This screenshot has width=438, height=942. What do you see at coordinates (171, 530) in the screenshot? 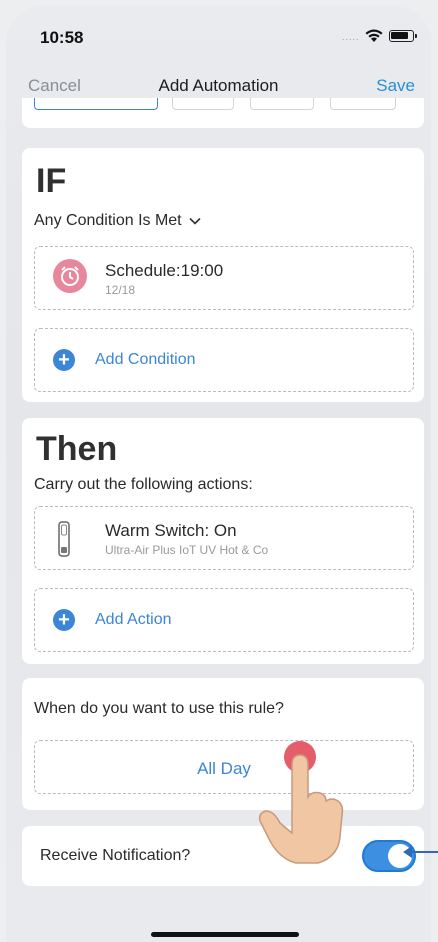
I see `action-title: Warm Switch: On` at bounding box center [171, 530].